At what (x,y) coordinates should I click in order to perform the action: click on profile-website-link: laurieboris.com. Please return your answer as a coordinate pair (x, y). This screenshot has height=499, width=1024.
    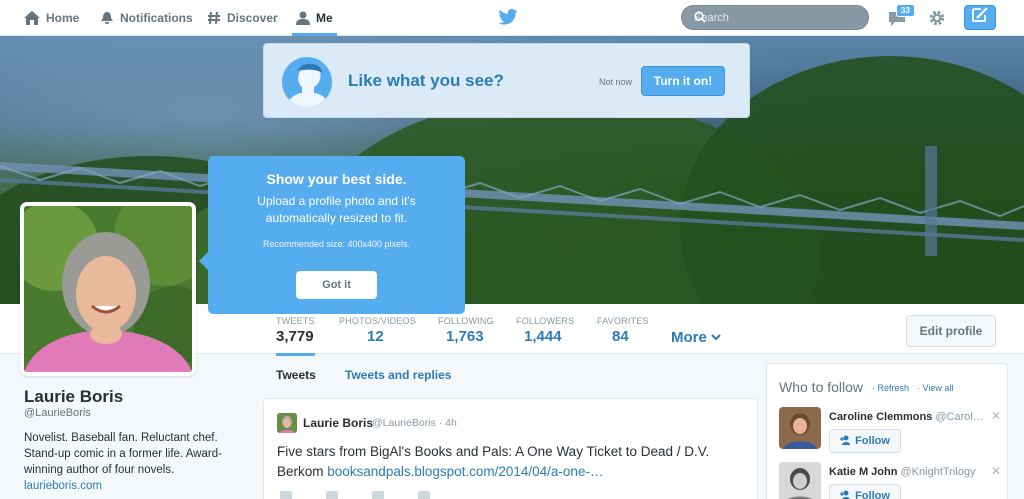
    Looking at the image, I should click on (63, 486).